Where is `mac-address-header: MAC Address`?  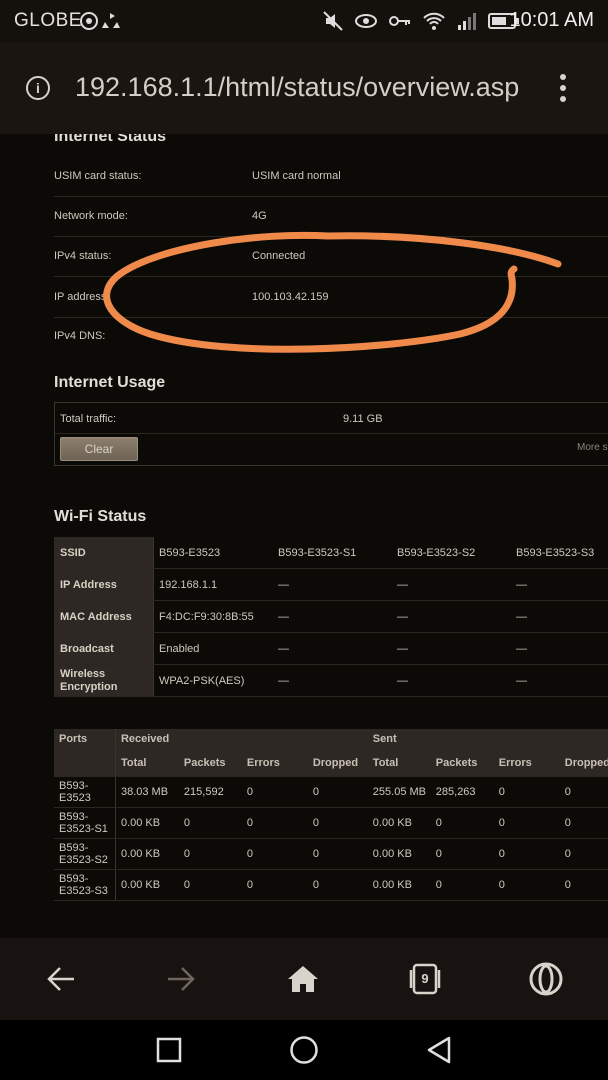 mac-address-header: MAC Address is located at coordinates (104, 616).